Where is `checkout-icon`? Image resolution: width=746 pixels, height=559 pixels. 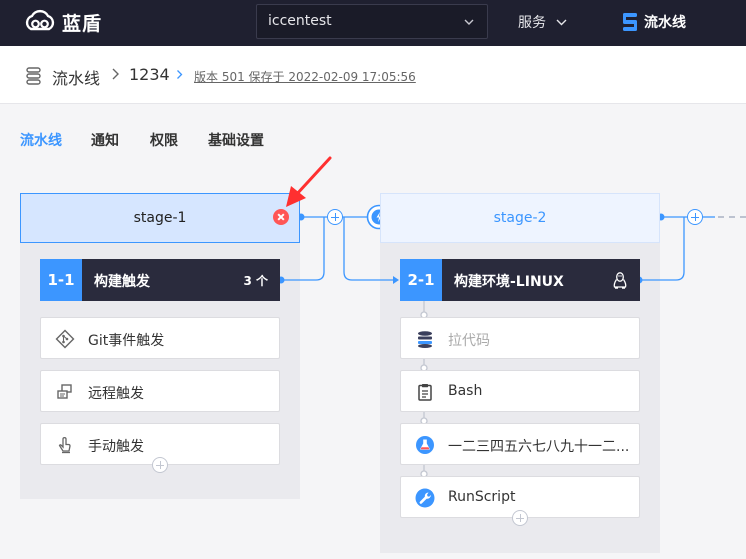 checkout-icon is located at coordinates (425, 339).